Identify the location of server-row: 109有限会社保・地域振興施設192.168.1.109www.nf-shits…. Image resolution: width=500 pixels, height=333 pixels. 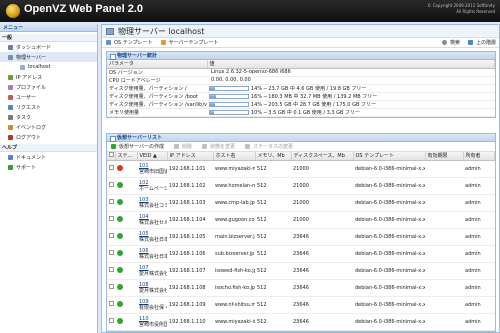
(301, 305).